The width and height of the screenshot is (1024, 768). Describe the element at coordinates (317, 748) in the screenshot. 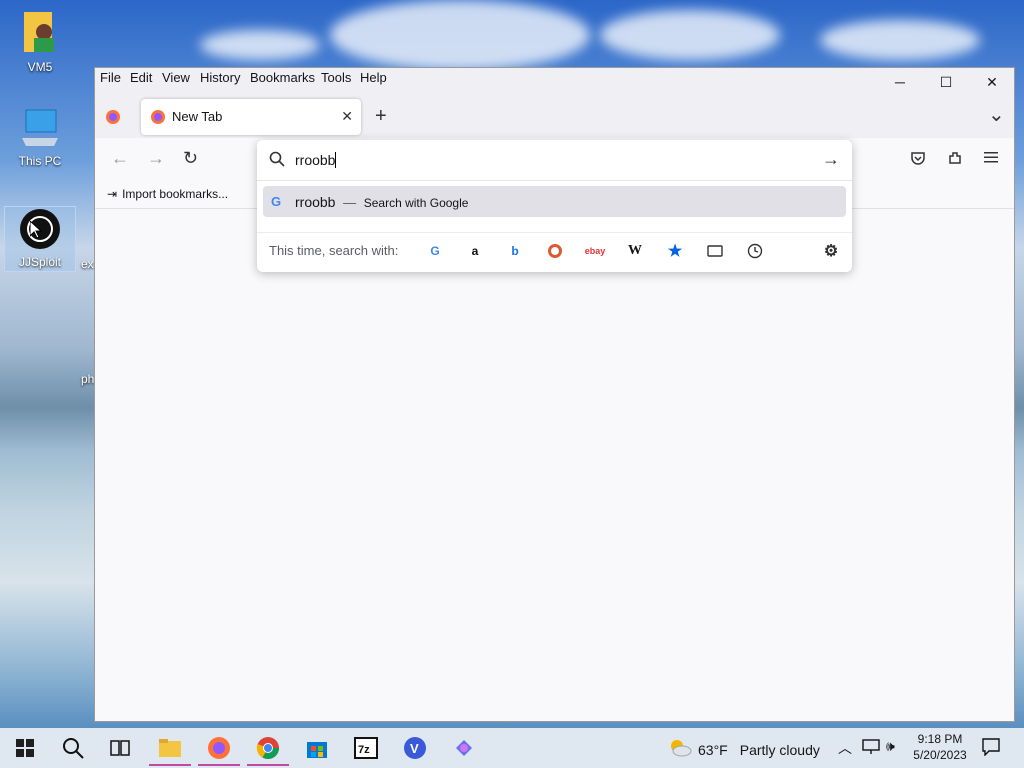

I see `store-taskbar-icon` at that location.